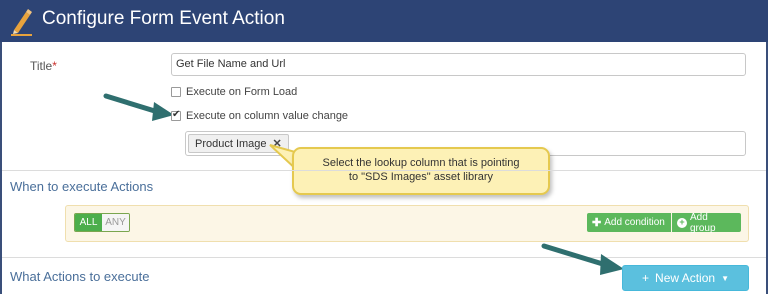 The height and width of the screenshot is (294, 768). I want to click on title-label-text: Title, so click(41, 66).